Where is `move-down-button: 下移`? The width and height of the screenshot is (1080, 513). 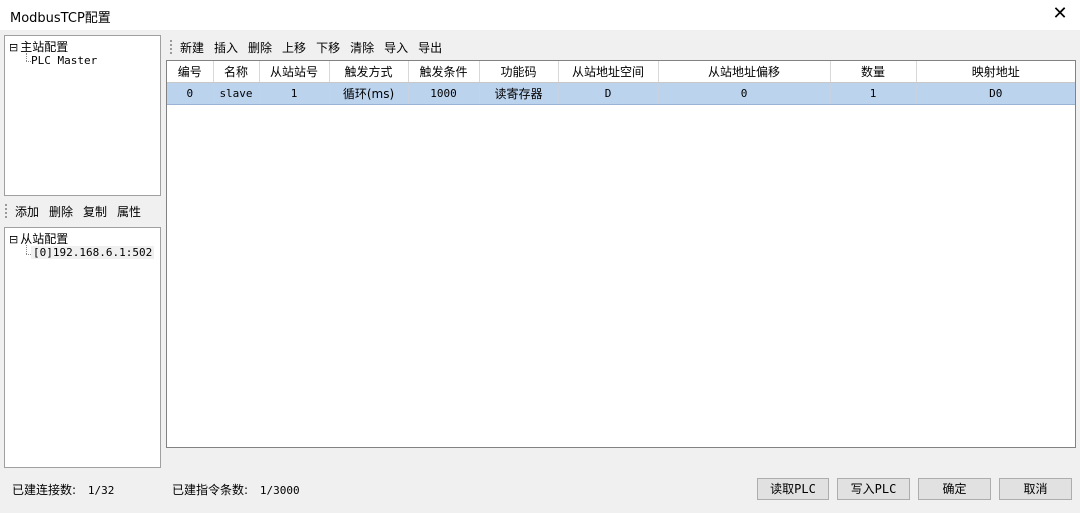
move-down-button: 下移 is located at coordinates (328, 47).